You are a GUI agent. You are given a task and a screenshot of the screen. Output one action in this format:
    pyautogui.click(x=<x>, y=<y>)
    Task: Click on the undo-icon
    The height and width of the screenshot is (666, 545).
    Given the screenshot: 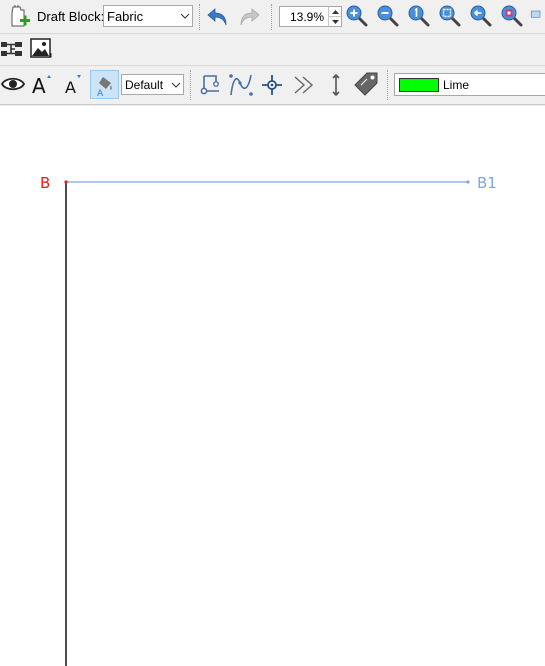 What is the action you would take?
    pyautogui.click(x=218, y=17)
    